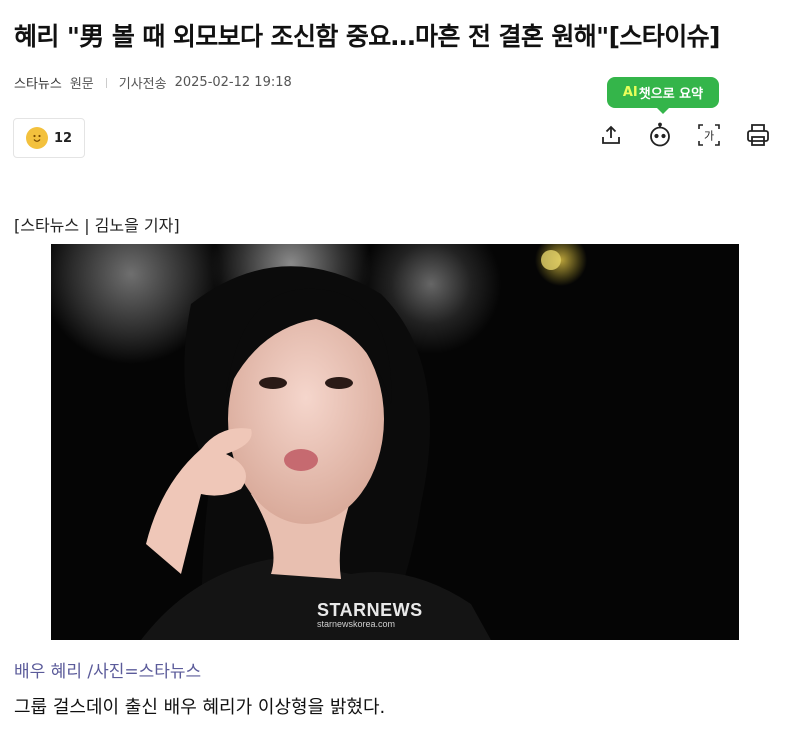 This screenshot has width=800, height=737. I want to click on ai-bot-button, so click(660, 135).